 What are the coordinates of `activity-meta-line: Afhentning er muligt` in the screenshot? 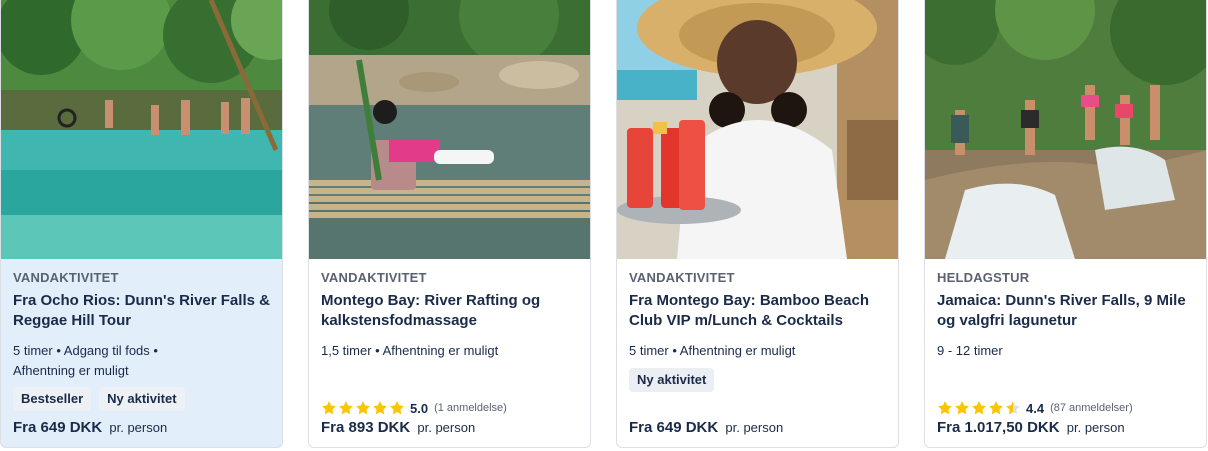 It's located at (71, 370).